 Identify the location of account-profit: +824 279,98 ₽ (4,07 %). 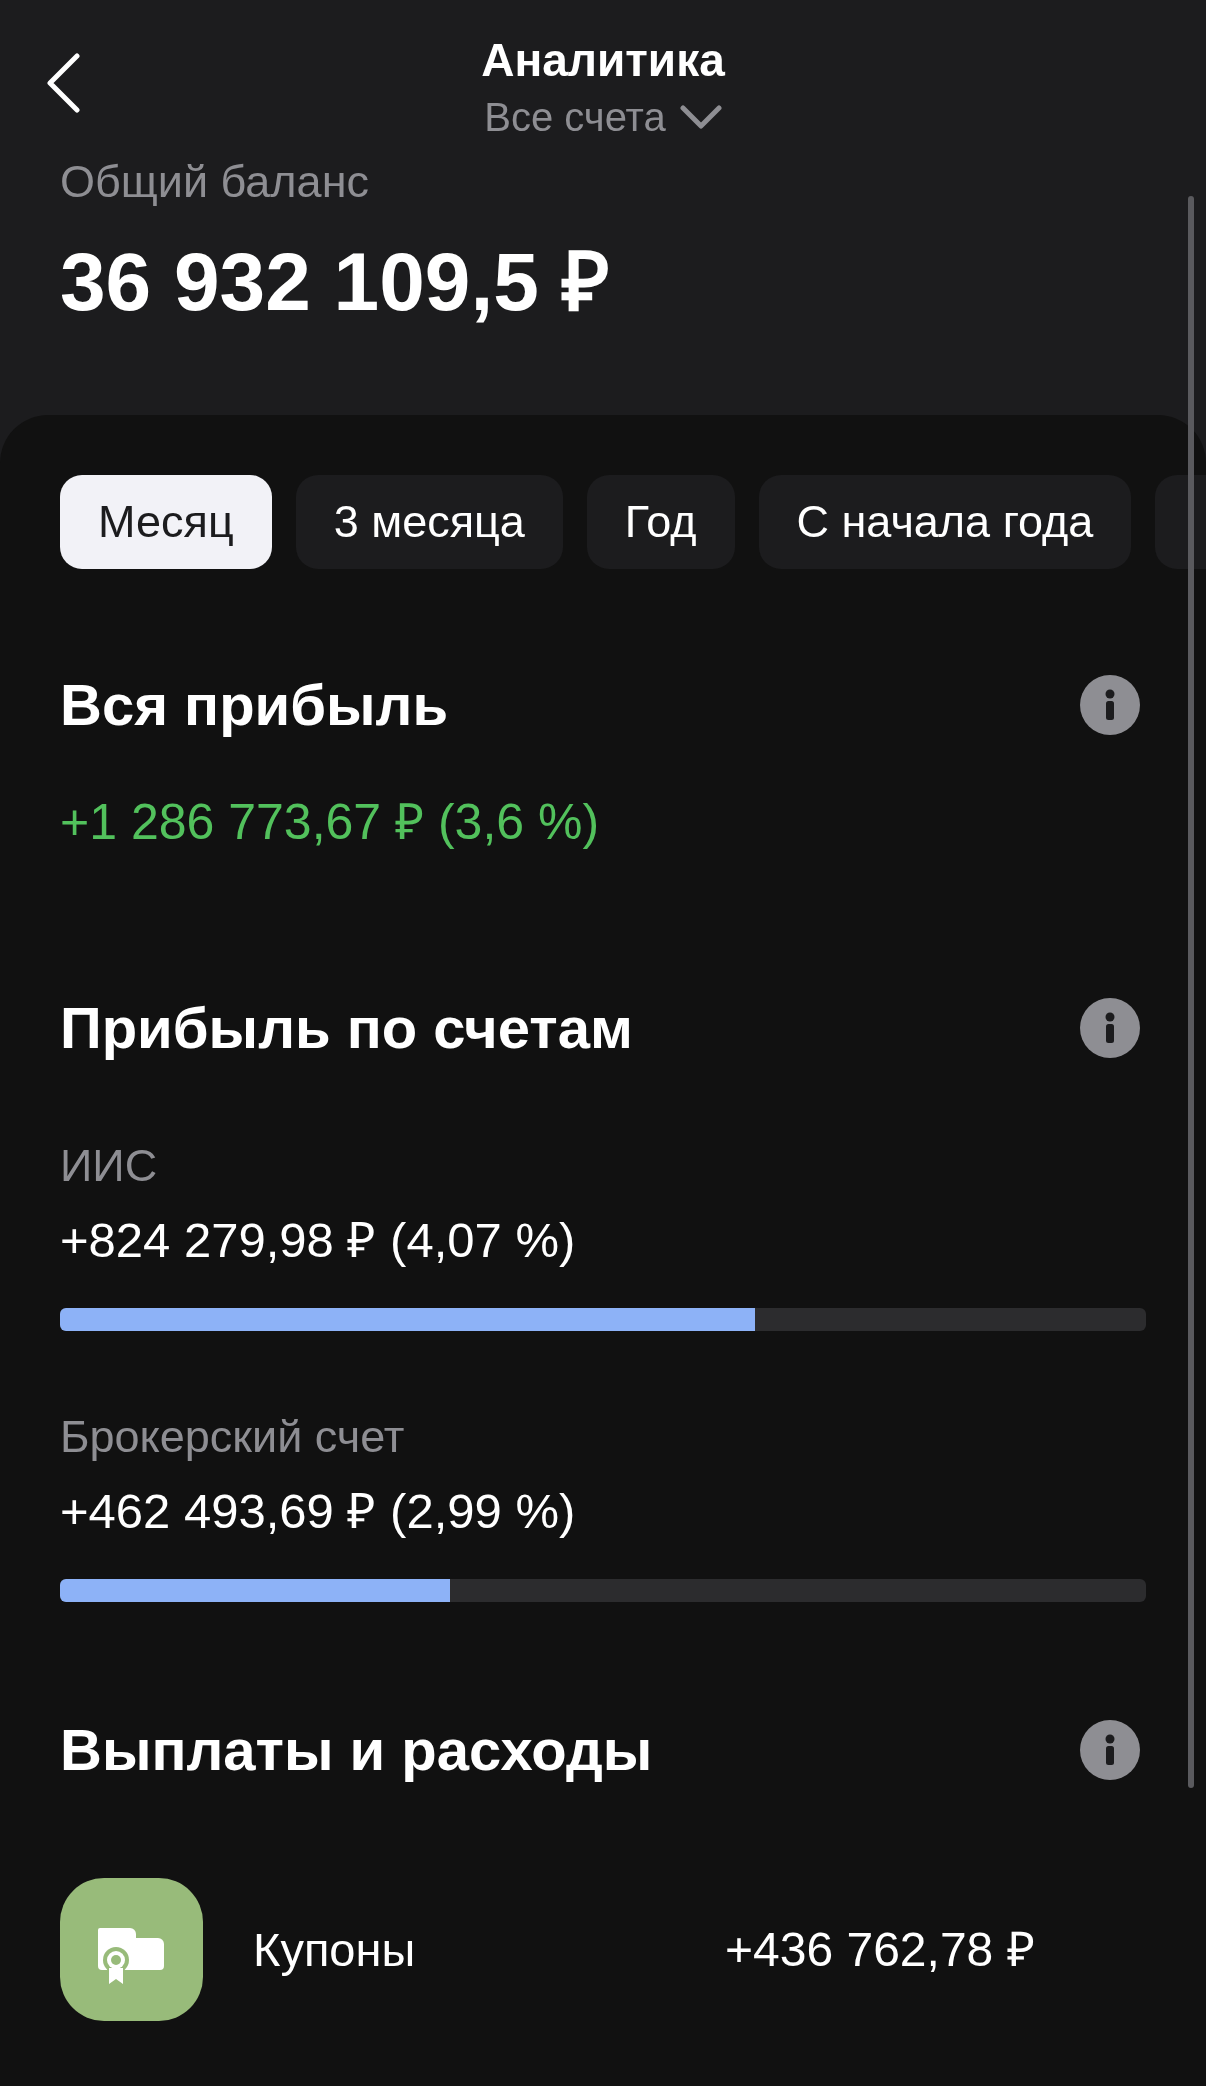
(318, 1240).